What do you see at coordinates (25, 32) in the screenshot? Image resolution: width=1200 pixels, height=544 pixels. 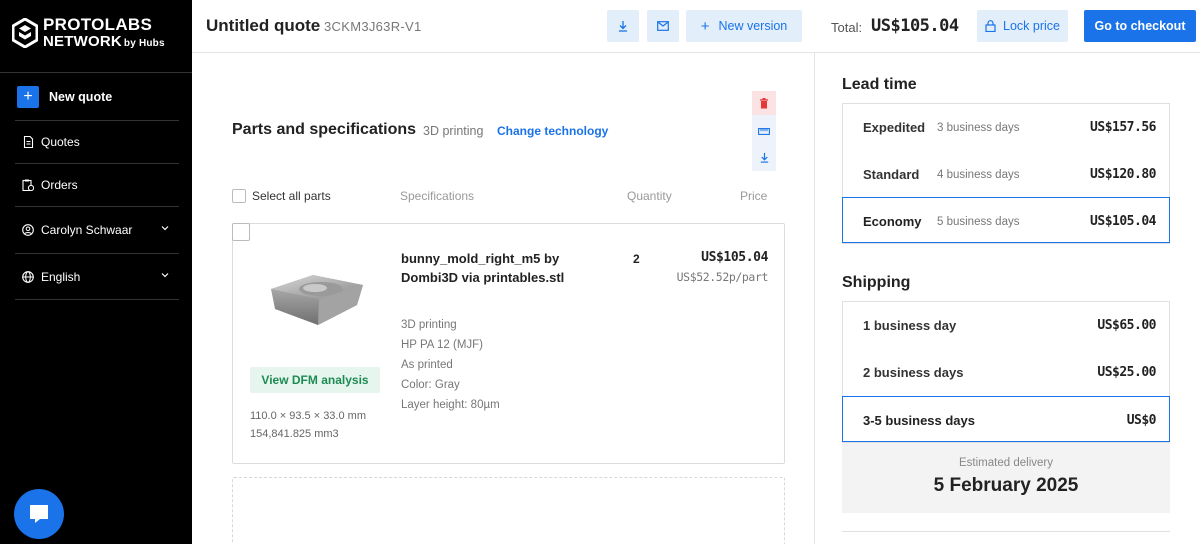 I see `protolabs-logo-icon` at bounding box center [25, 32].